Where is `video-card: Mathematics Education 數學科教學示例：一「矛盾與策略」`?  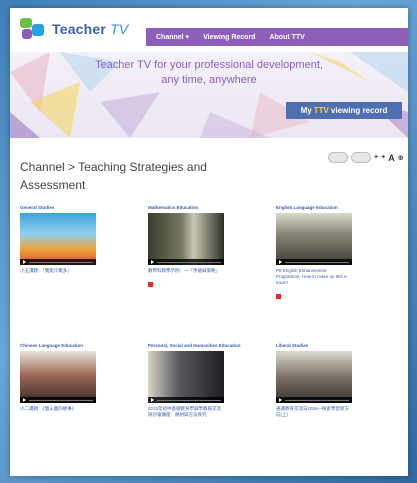
video-card: Mathematics Education 數學科教學示例：一「矛盾與策略」 is located at coordinates (203, 248).